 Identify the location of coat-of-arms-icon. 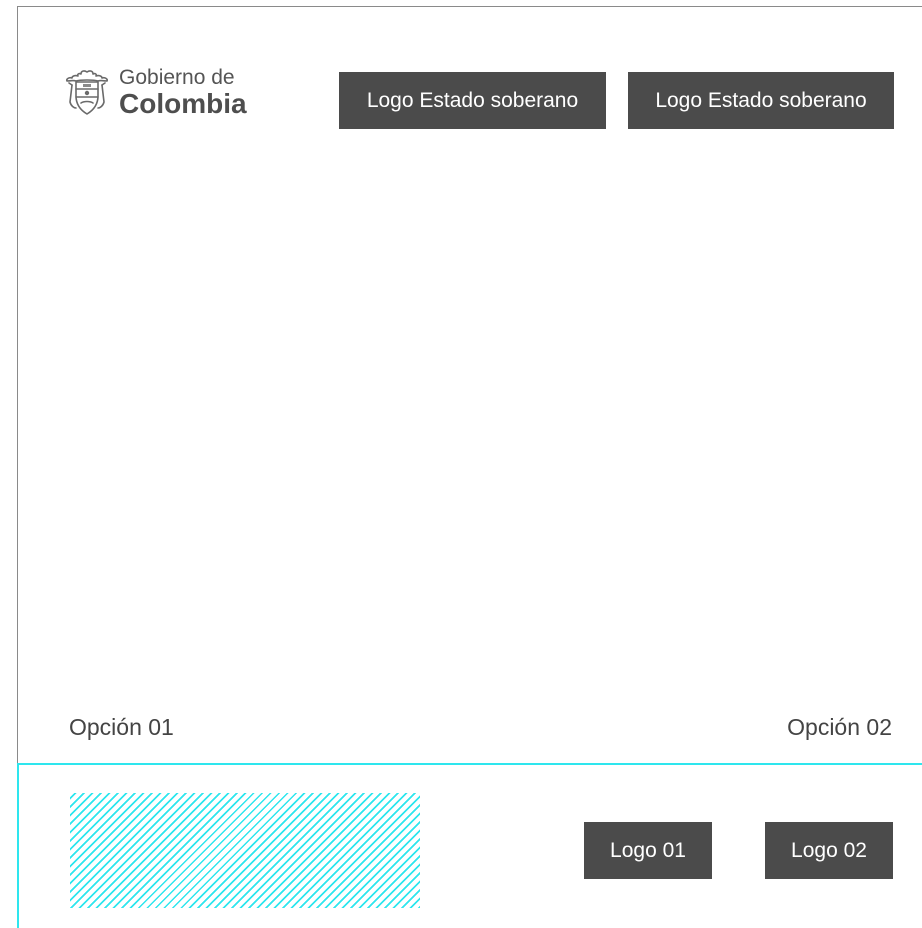
(87, 92).